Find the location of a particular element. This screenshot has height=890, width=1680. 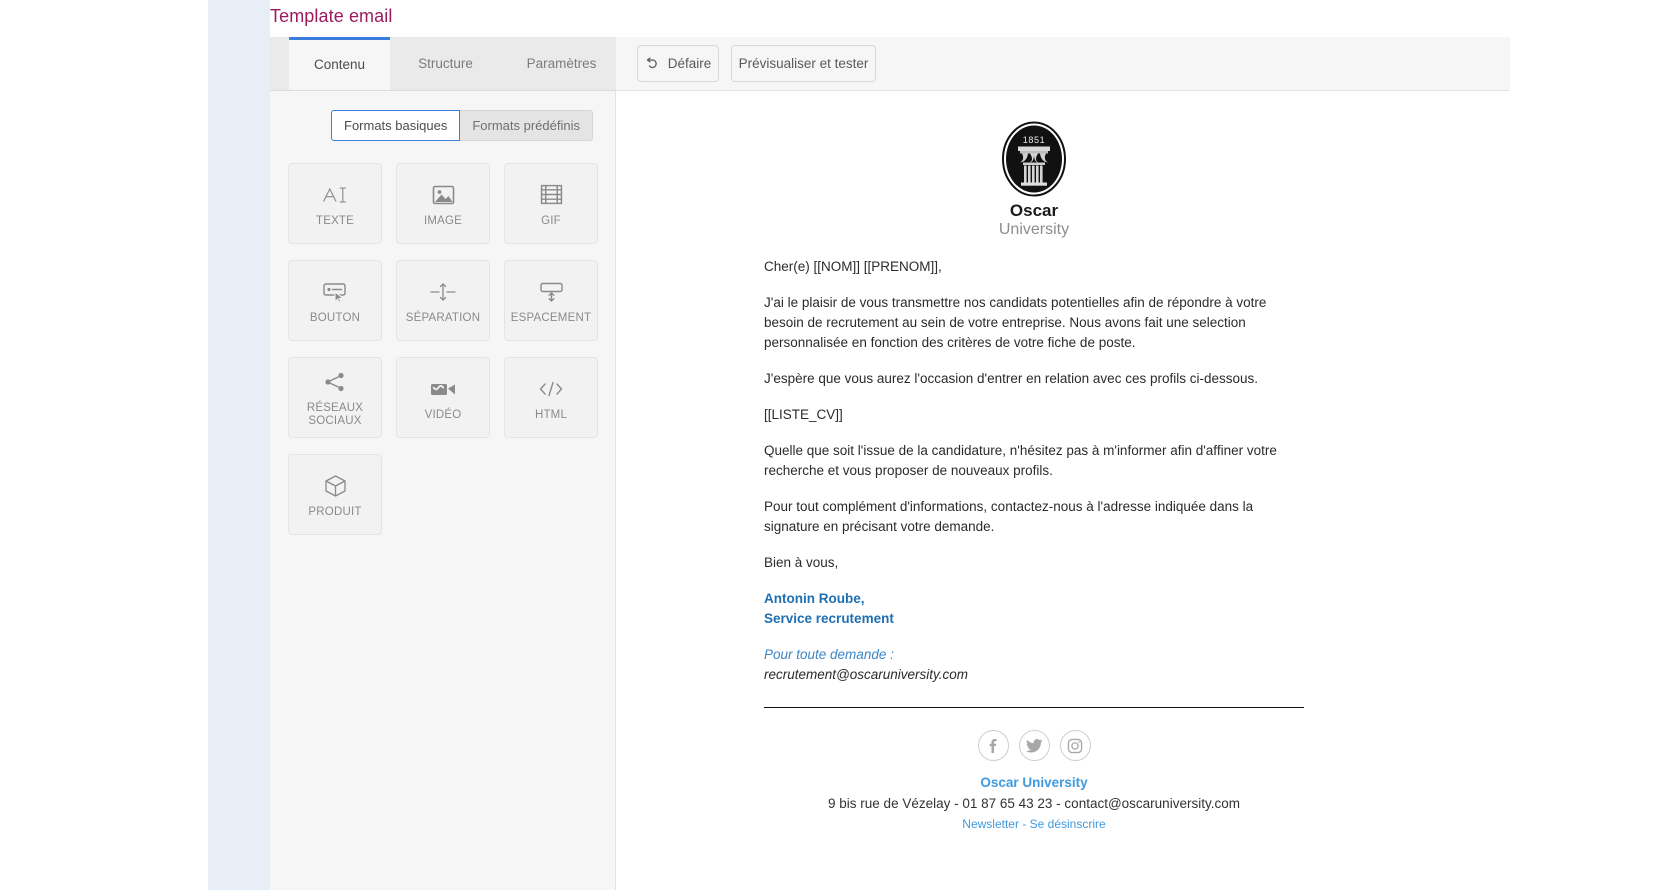

page-right-margin is located at coordinates (1645, 445).